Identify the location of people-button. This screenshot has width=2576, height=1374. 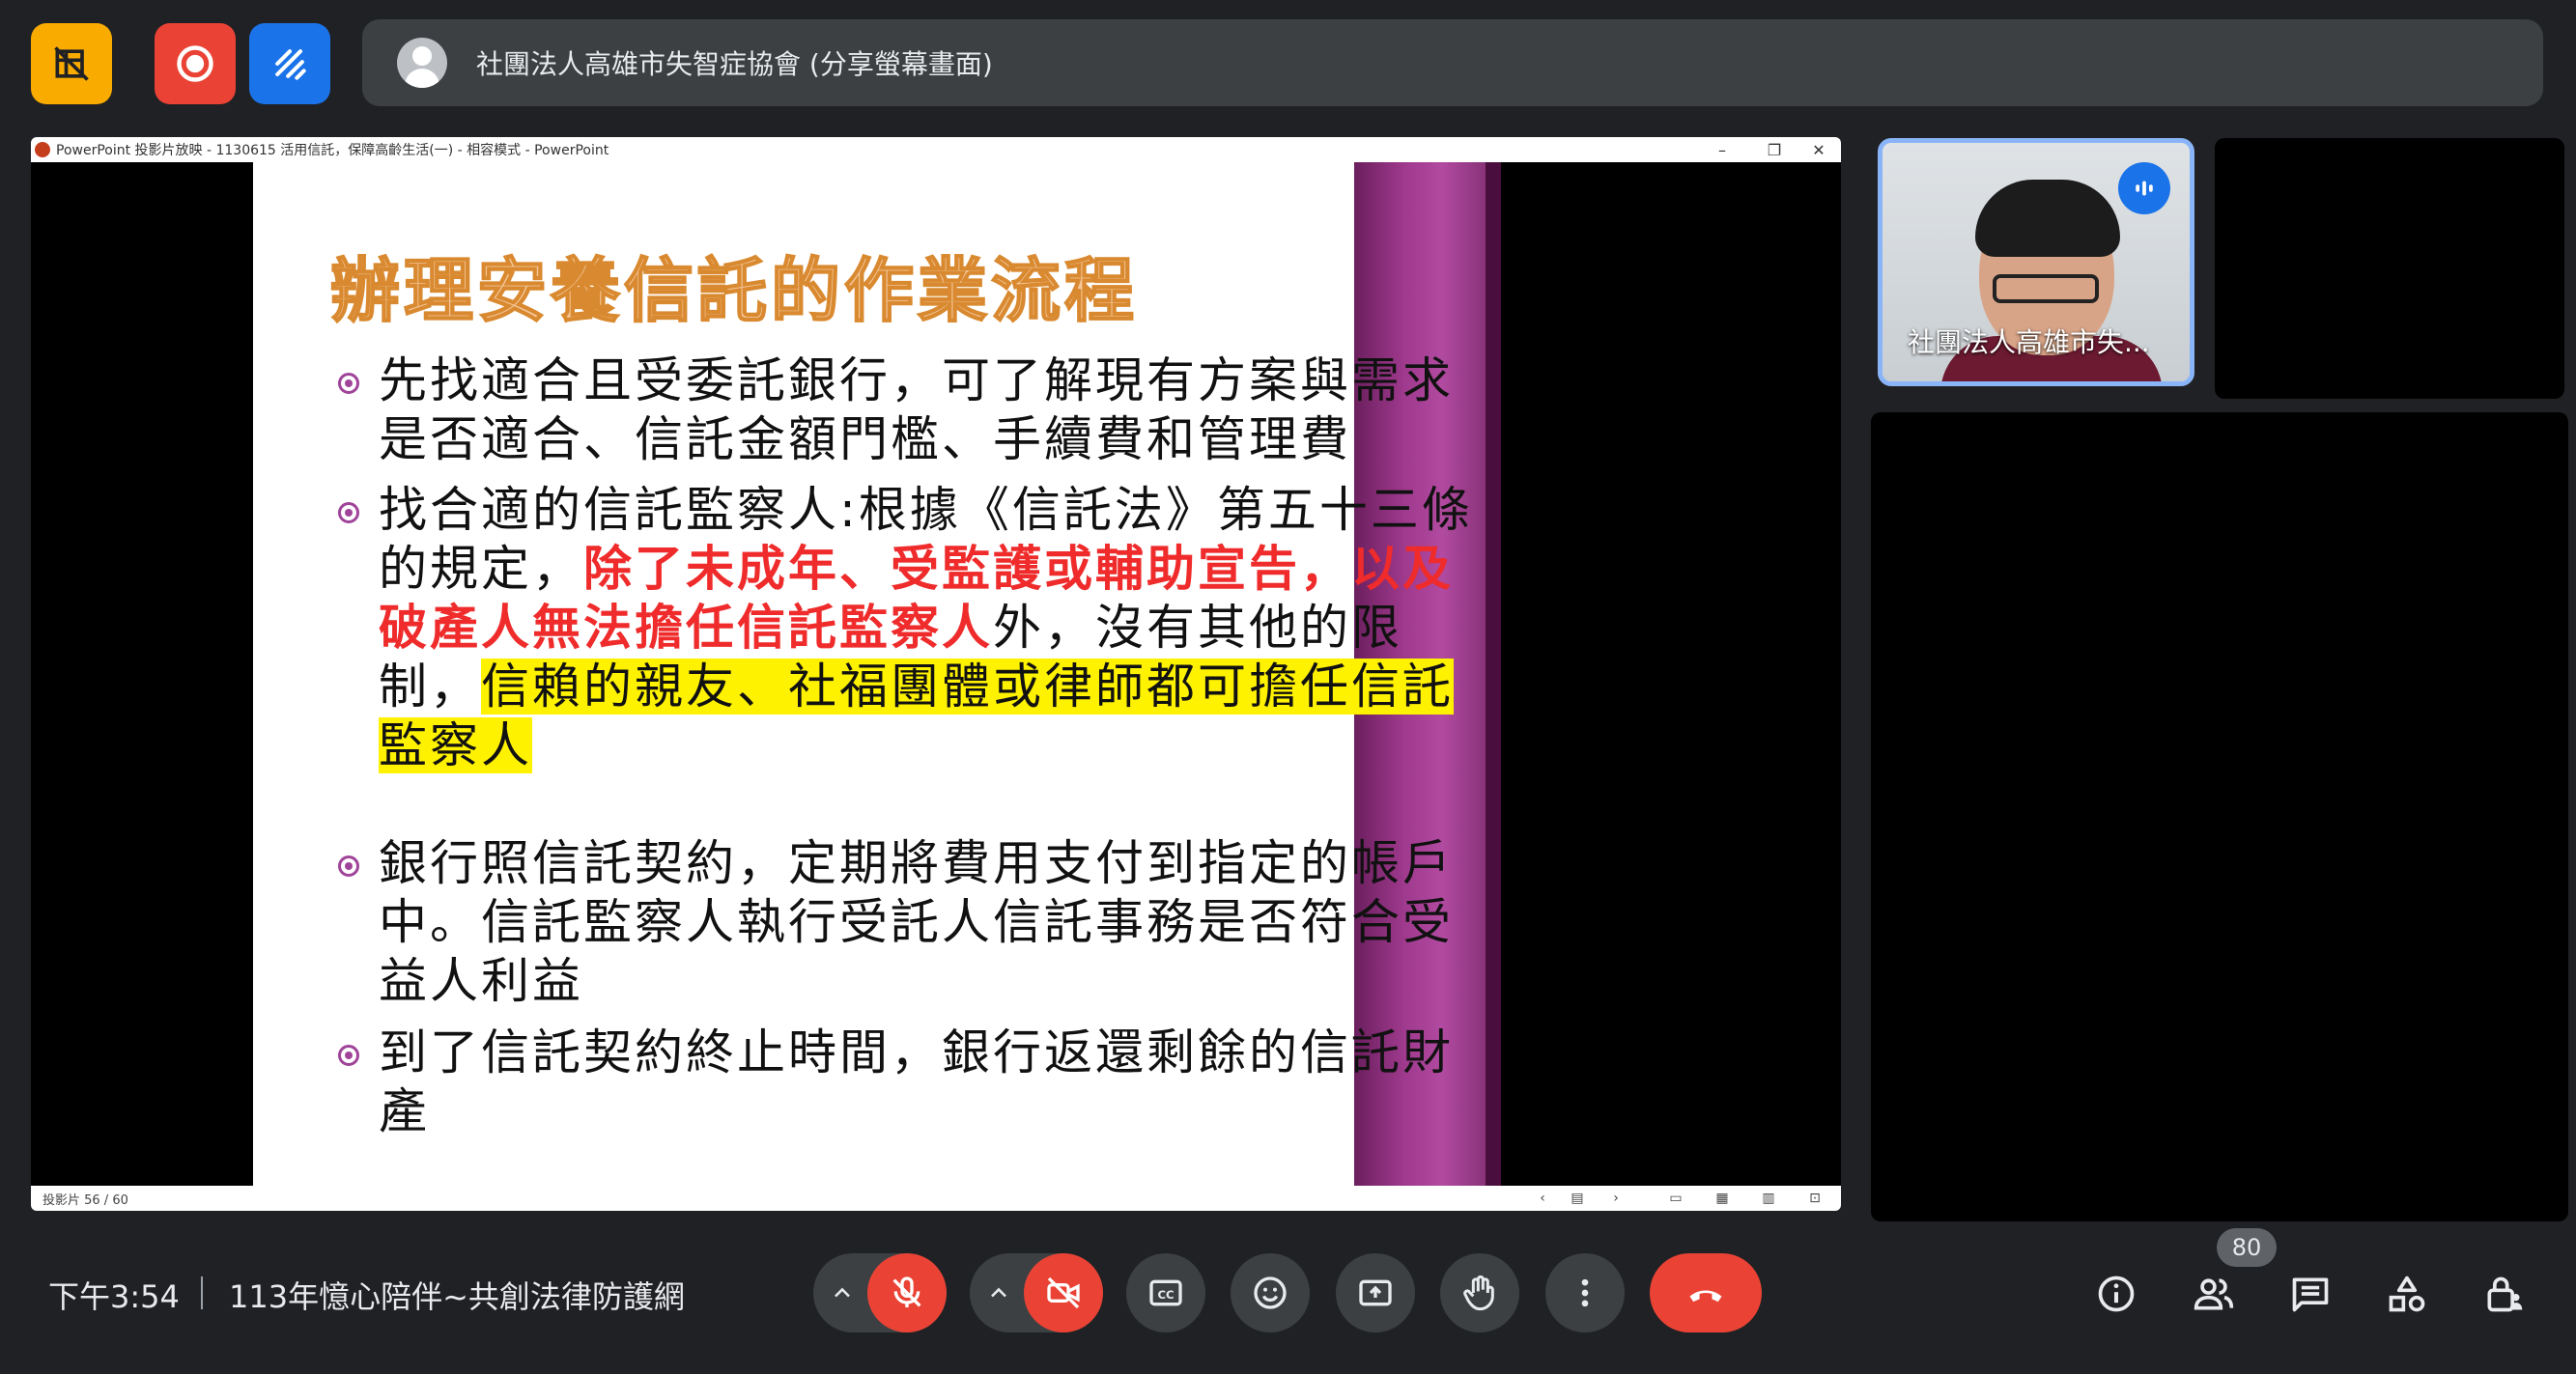
(2214, 1294).